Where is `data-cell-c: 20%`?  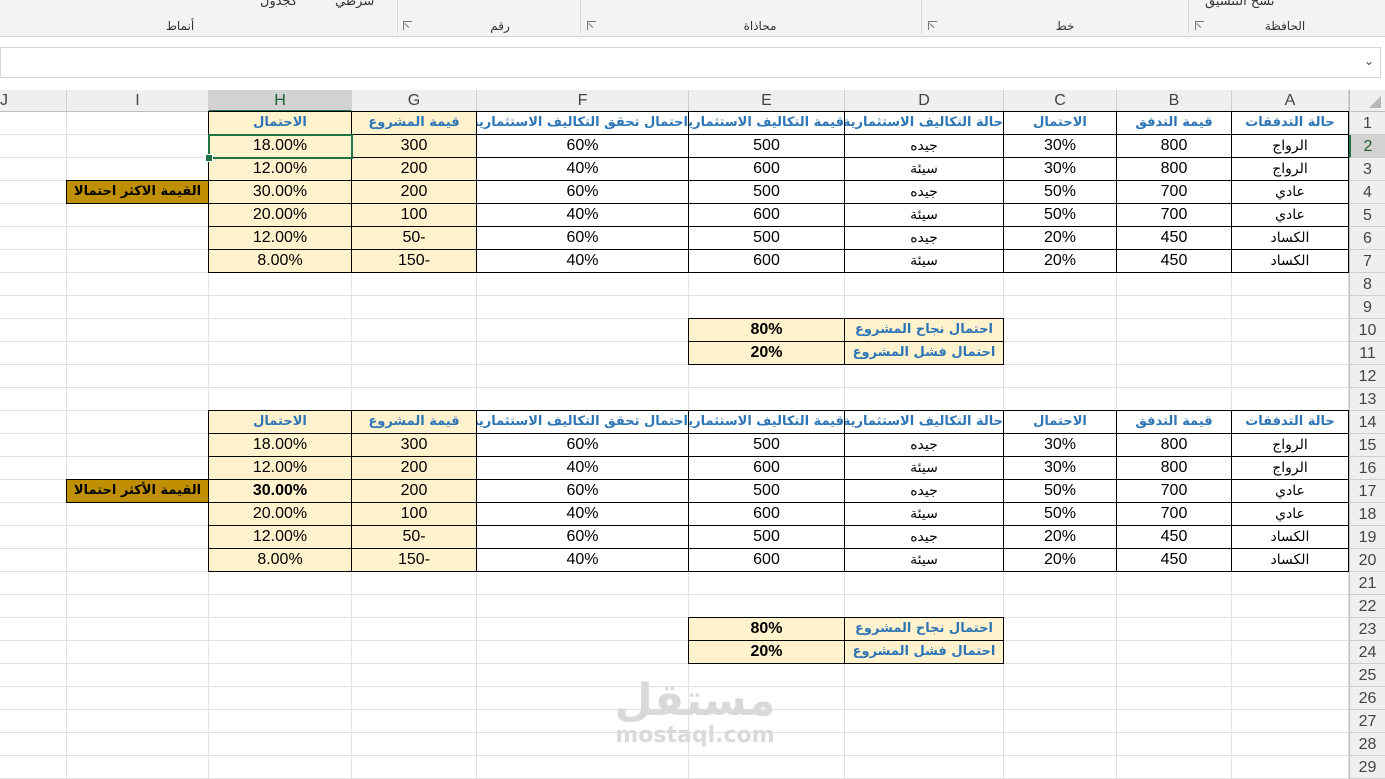
data-cell-c: 20% is located at coordinates (1060, 238).